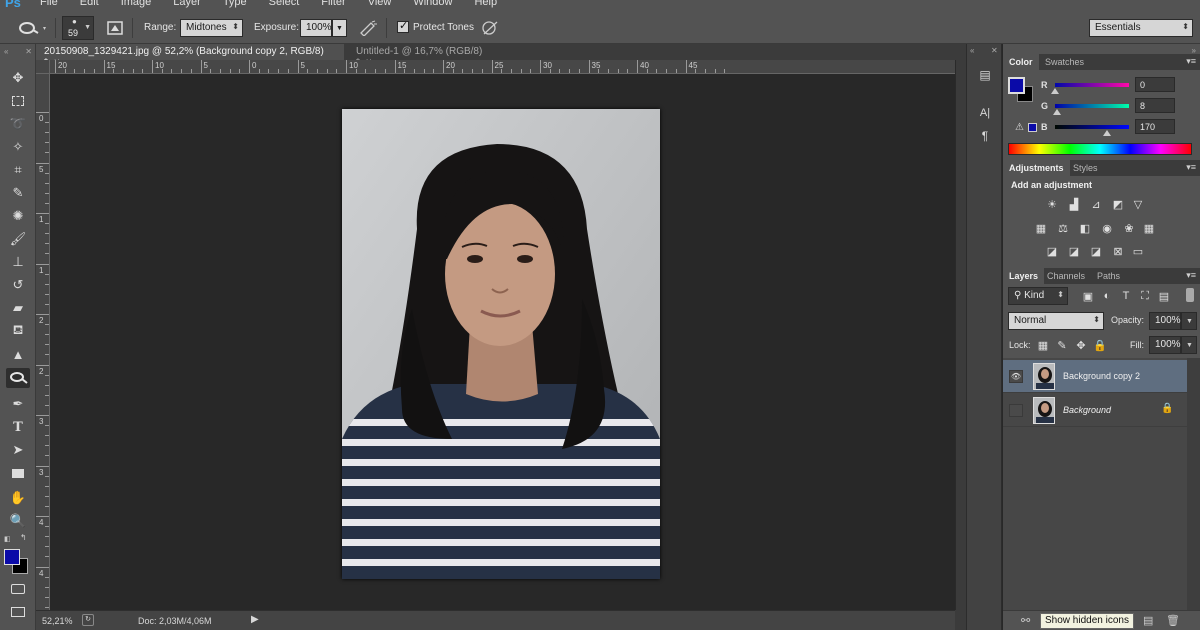 This screenshot has height=630, width=1200. Describe the element at coordinates (1092, 127) in the screenshot. I see `blue-slider` at that location.